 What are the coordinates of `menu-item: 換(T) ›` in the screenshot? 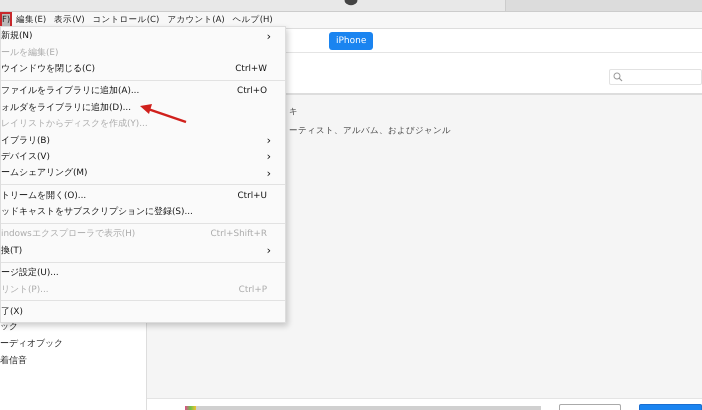 It's located at (143, 251).